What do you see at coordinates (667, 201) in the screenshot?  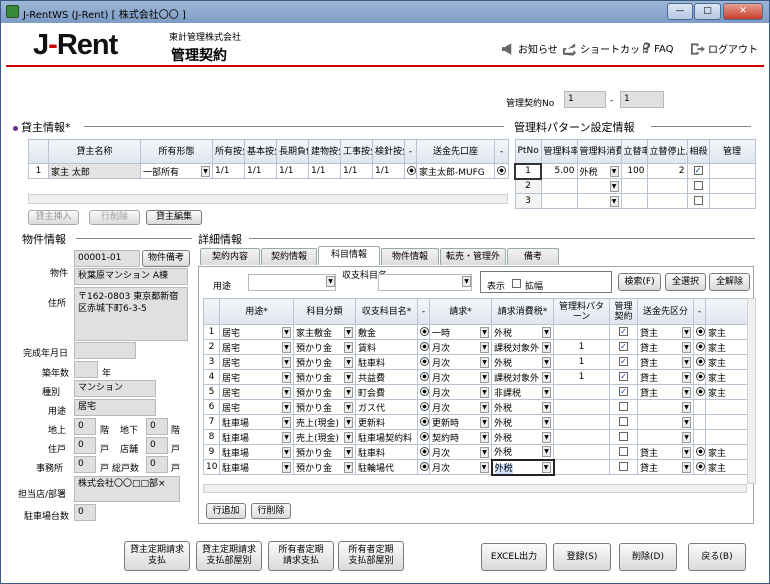 I see `advance-stop-cell` at bounding box center [667, 201].